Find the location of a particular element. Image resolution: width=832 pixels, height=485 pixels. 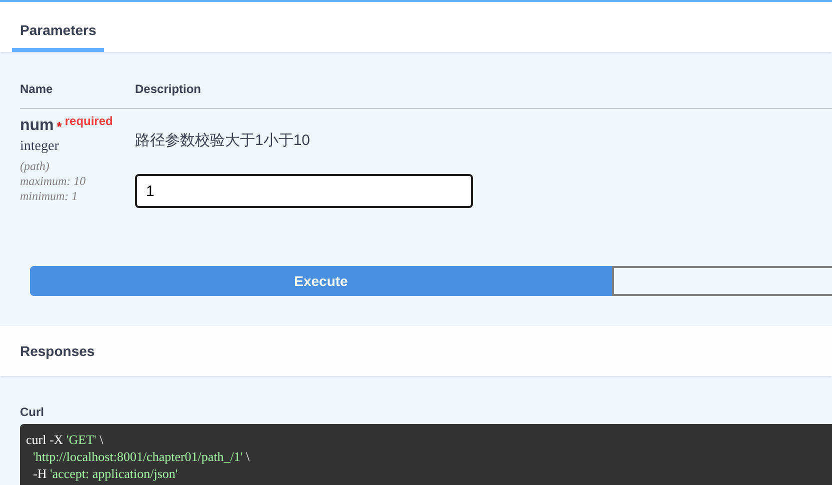

required-label: required is located at coordinates (88, 121).